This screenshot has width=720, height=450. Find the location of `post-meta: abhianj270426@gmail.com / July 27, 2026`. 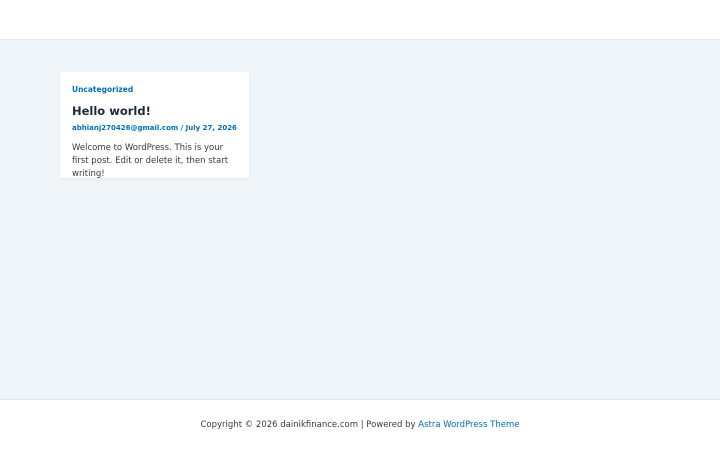

post-meta: abhianj270426@gmail.com / July 27, 2026 is located at coordinates (154, 128).